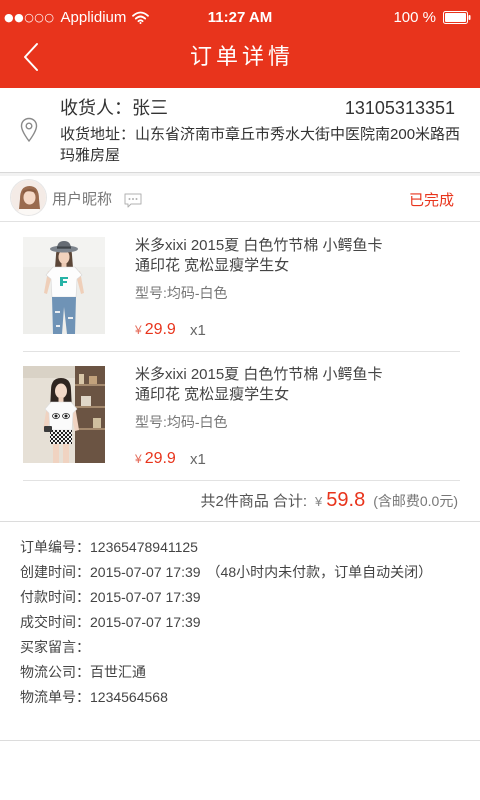  What do you see at coordinates (242, 672) in the screenshot?
I see `logistics-company-row: 物流公司：百世汇通` at bounding box center [242, 672].